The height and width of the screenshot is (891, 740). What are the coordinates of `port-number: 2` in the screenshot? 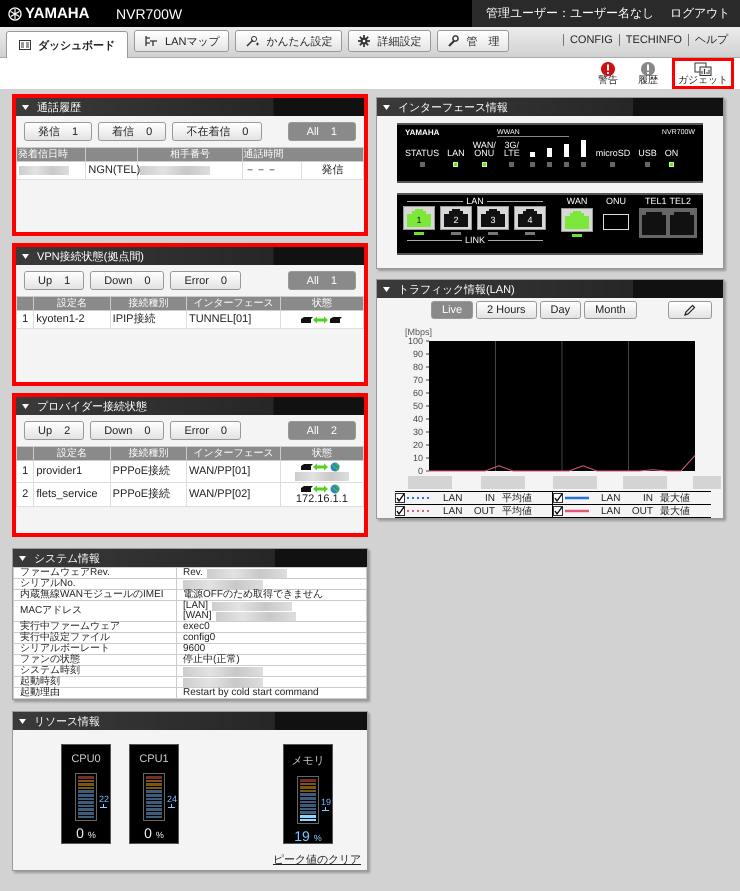 It's located at (456, 220).